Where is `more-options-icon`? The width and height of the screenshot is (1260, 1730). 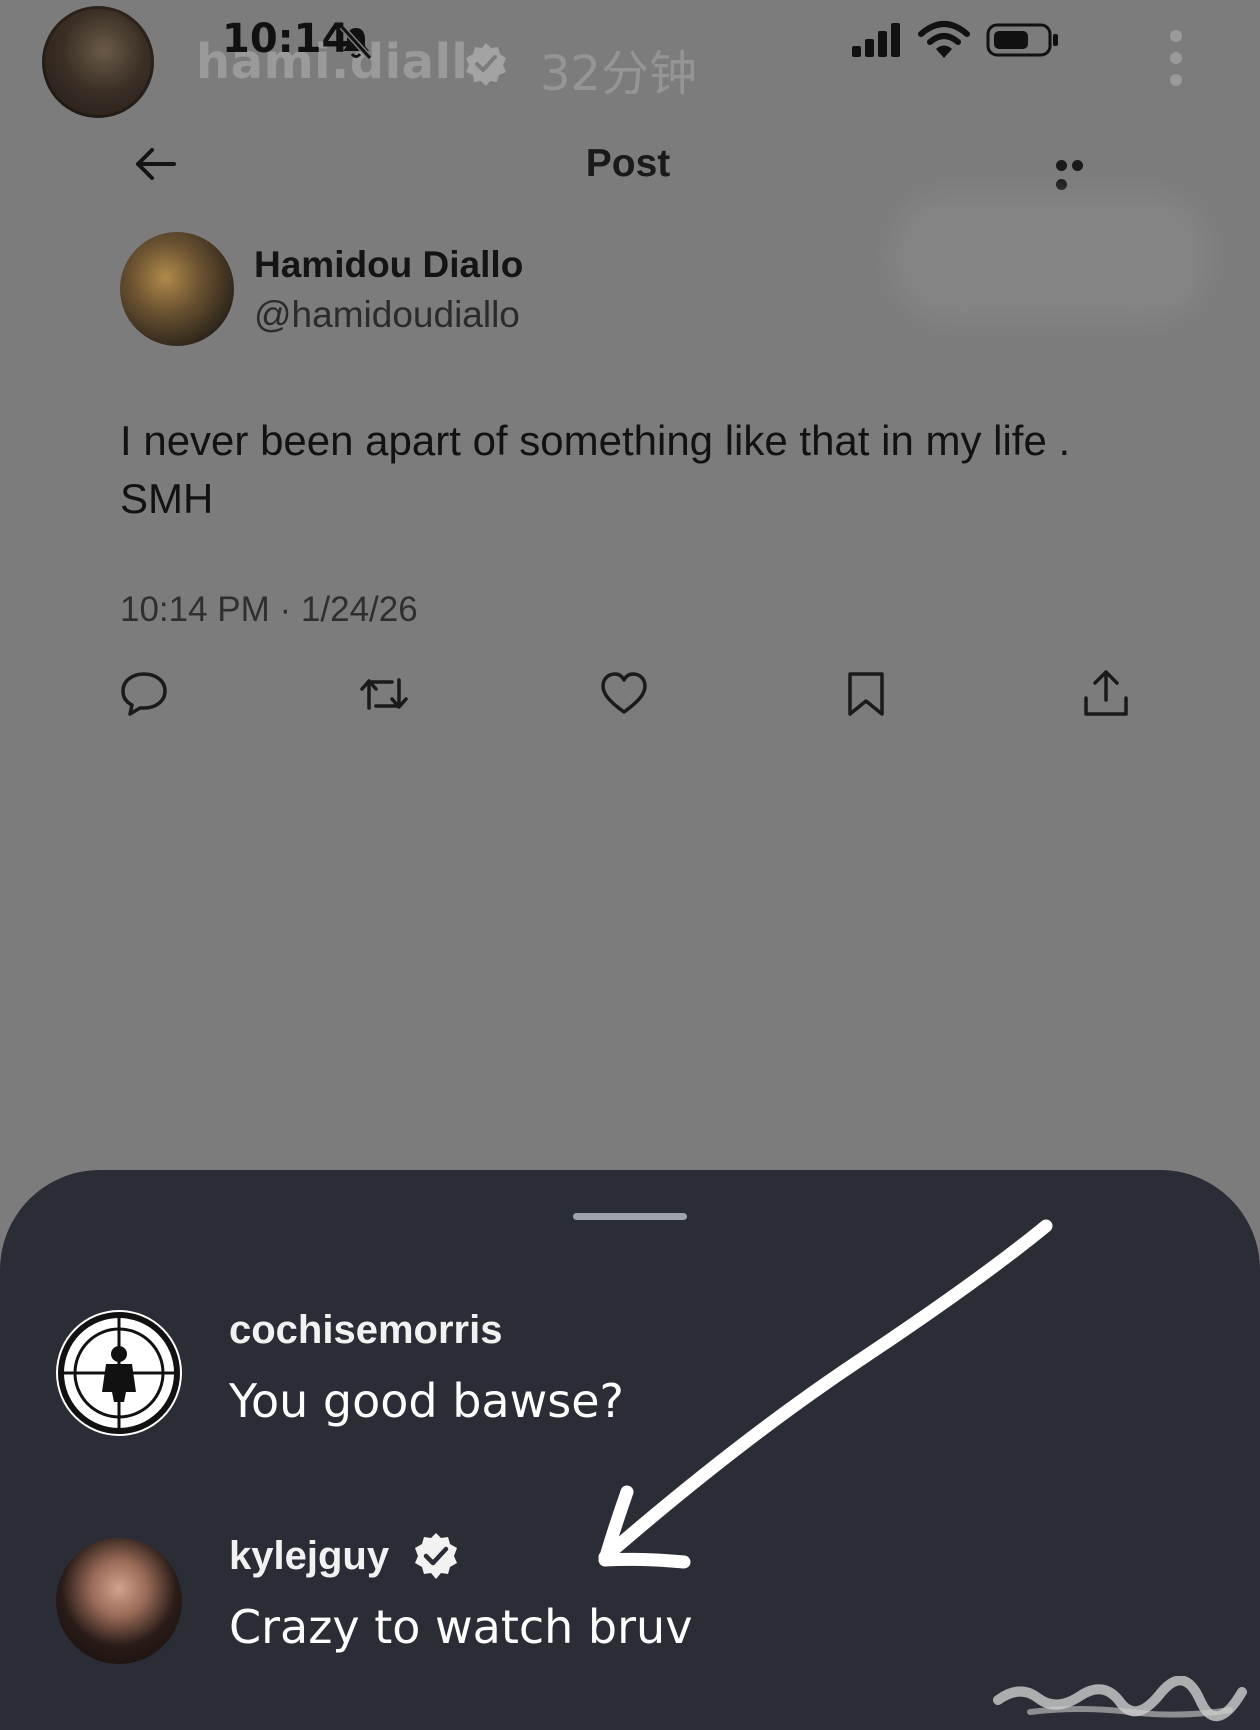 more-options-icon is located at coordinates (1079, 173).